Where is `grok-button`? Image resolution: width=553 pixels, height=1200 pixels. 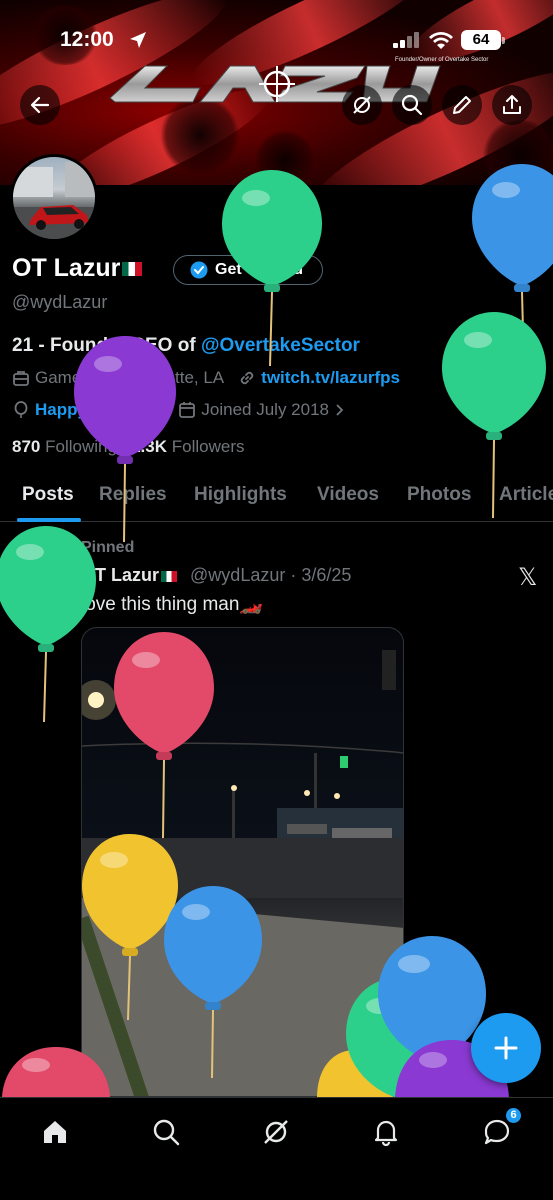 grok-button is located at coordinates (362, 105).